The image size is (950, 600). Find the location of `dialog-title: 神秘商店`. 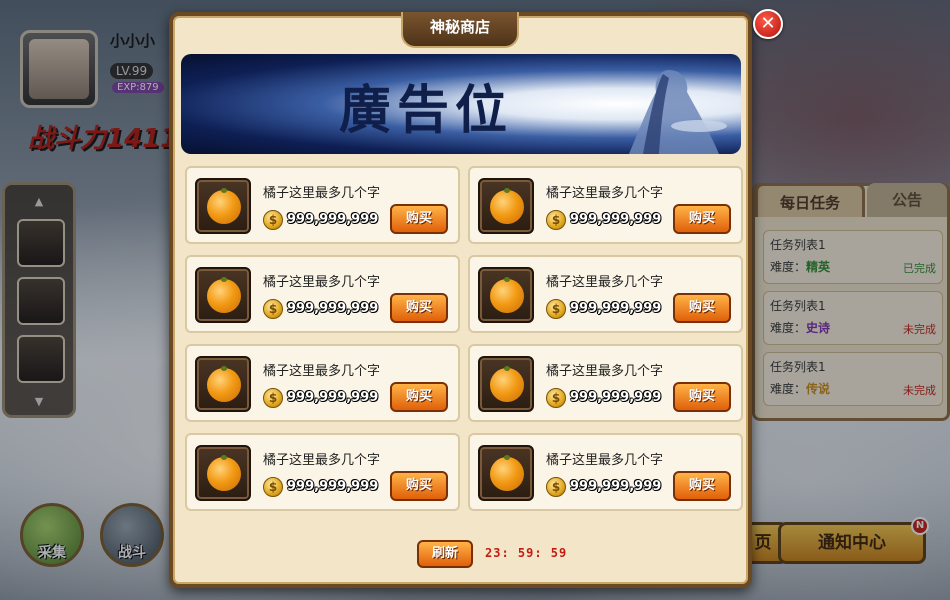

dialog-title: 神秘商店 is located at coordinates (460, 30).